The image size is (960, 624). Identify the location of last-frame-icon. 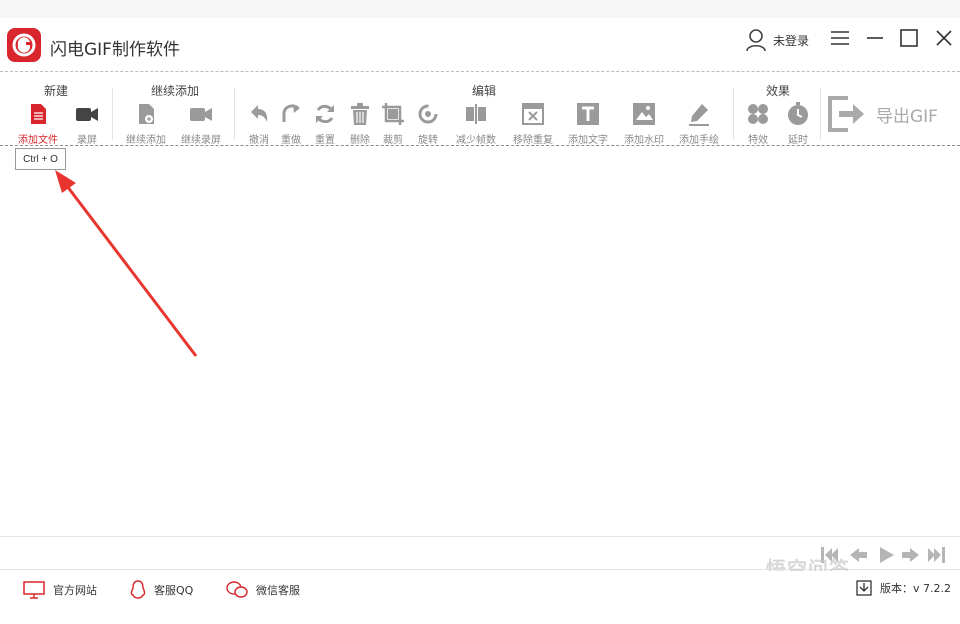
(936, 555).